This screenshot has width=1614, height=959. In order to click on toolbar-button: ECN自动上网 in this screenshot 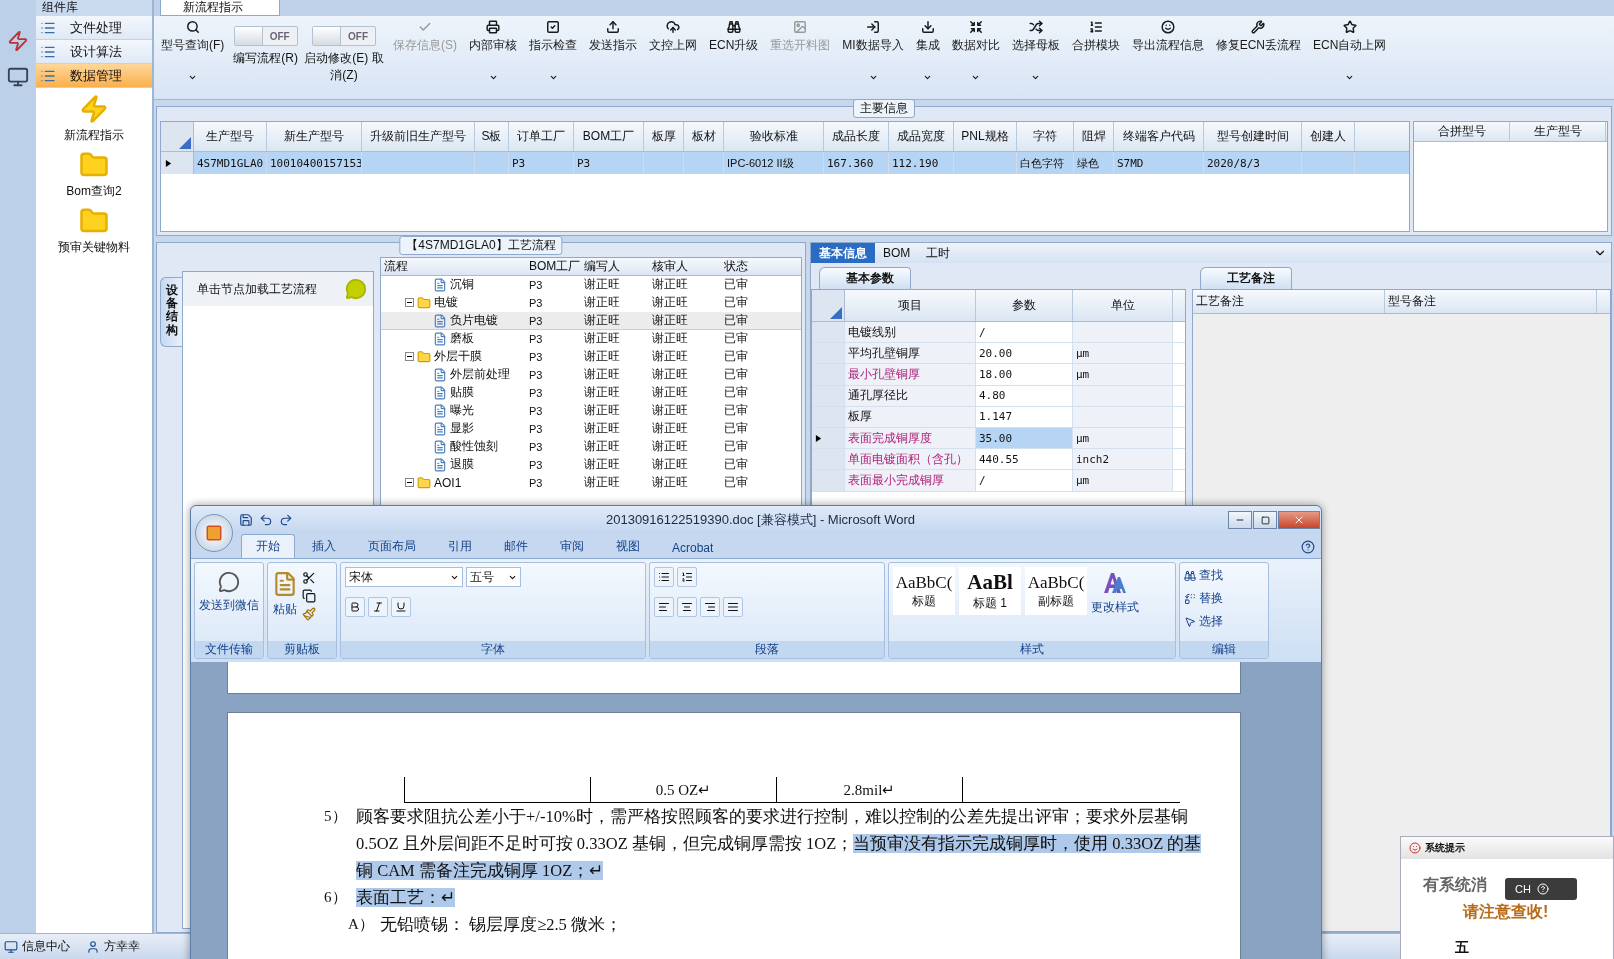, I will do `click(1350, 58)`.